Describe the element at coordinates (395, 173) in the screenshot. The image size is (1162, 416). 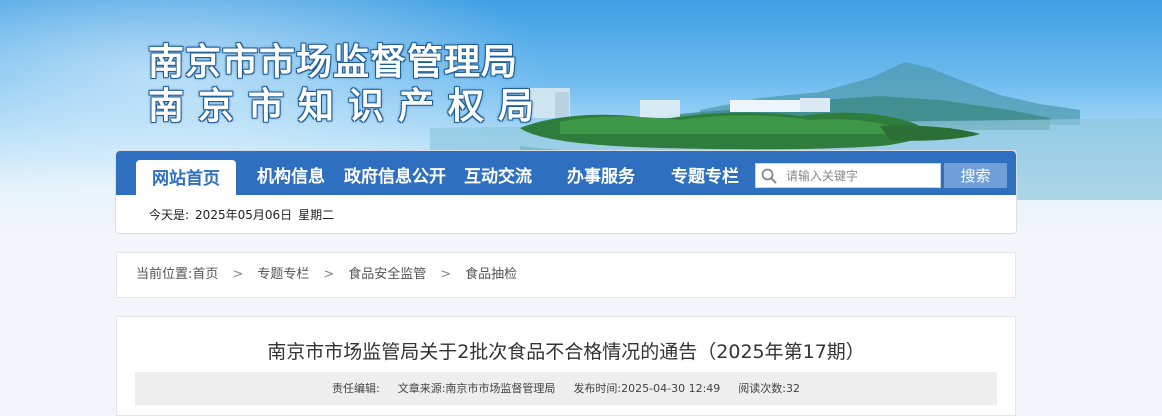
I see `nav-item-gov-info: 政府信息公开` at that location.